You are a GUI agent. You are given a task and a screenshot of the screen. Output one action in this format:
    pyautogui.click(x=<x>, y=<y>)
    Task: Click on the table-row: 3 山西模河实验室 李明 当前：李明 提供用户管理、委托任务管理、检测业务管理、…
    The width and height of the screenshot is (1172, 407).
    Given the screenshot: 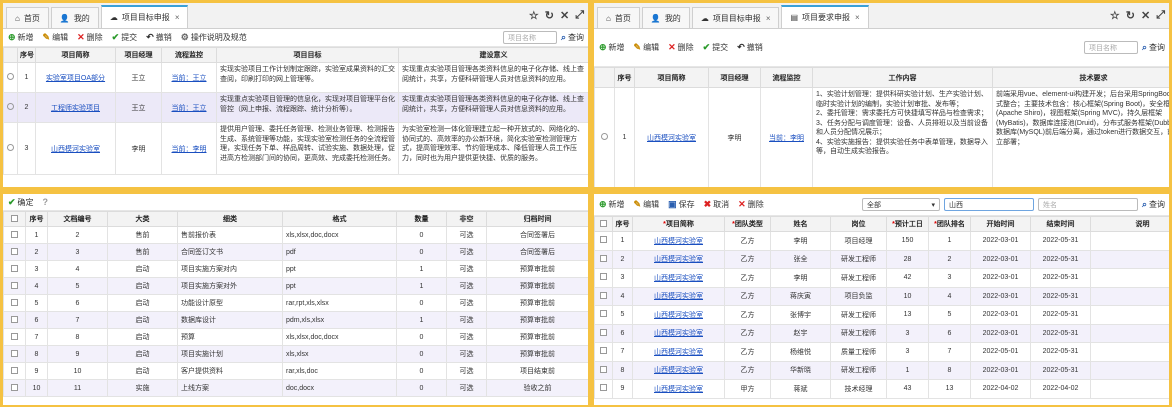 What is the action you would take?
    pyautogui.click(x=295, y=148)
    